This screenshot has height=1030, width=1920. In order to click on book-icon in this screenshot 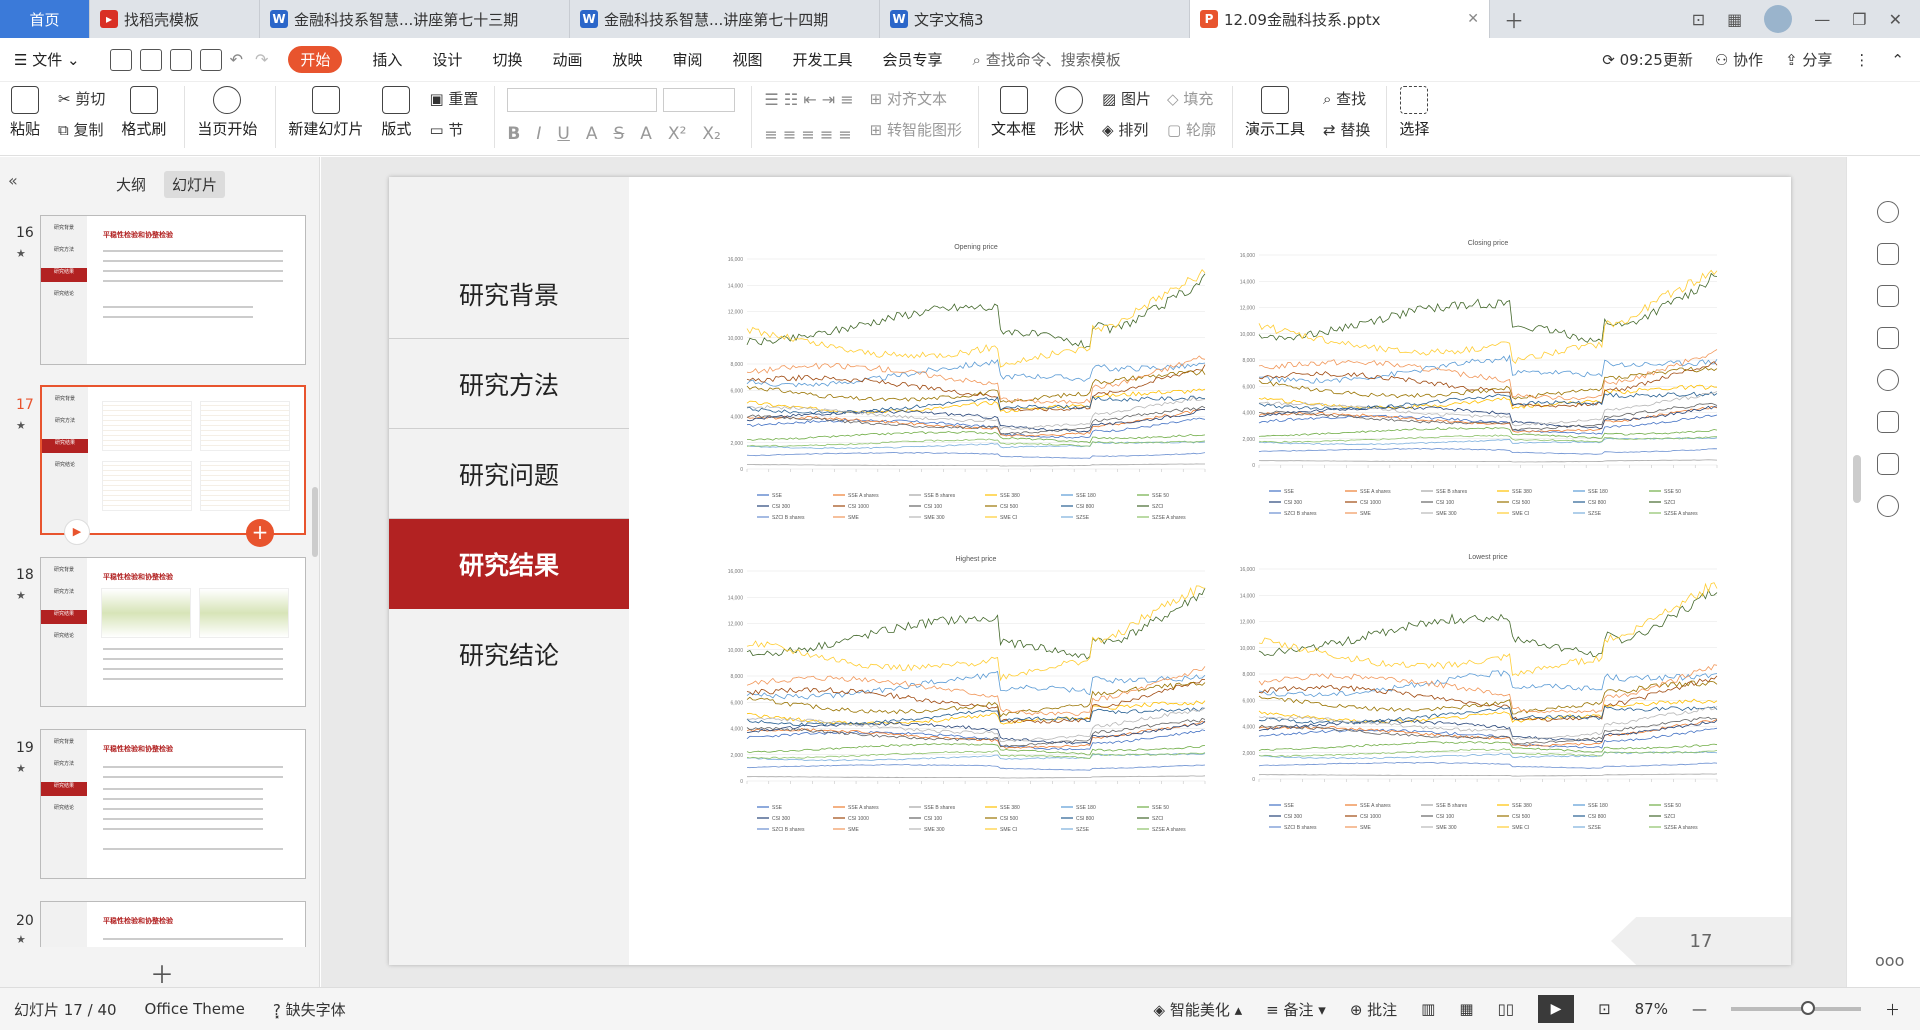, I will do `click(1888, 464)`.